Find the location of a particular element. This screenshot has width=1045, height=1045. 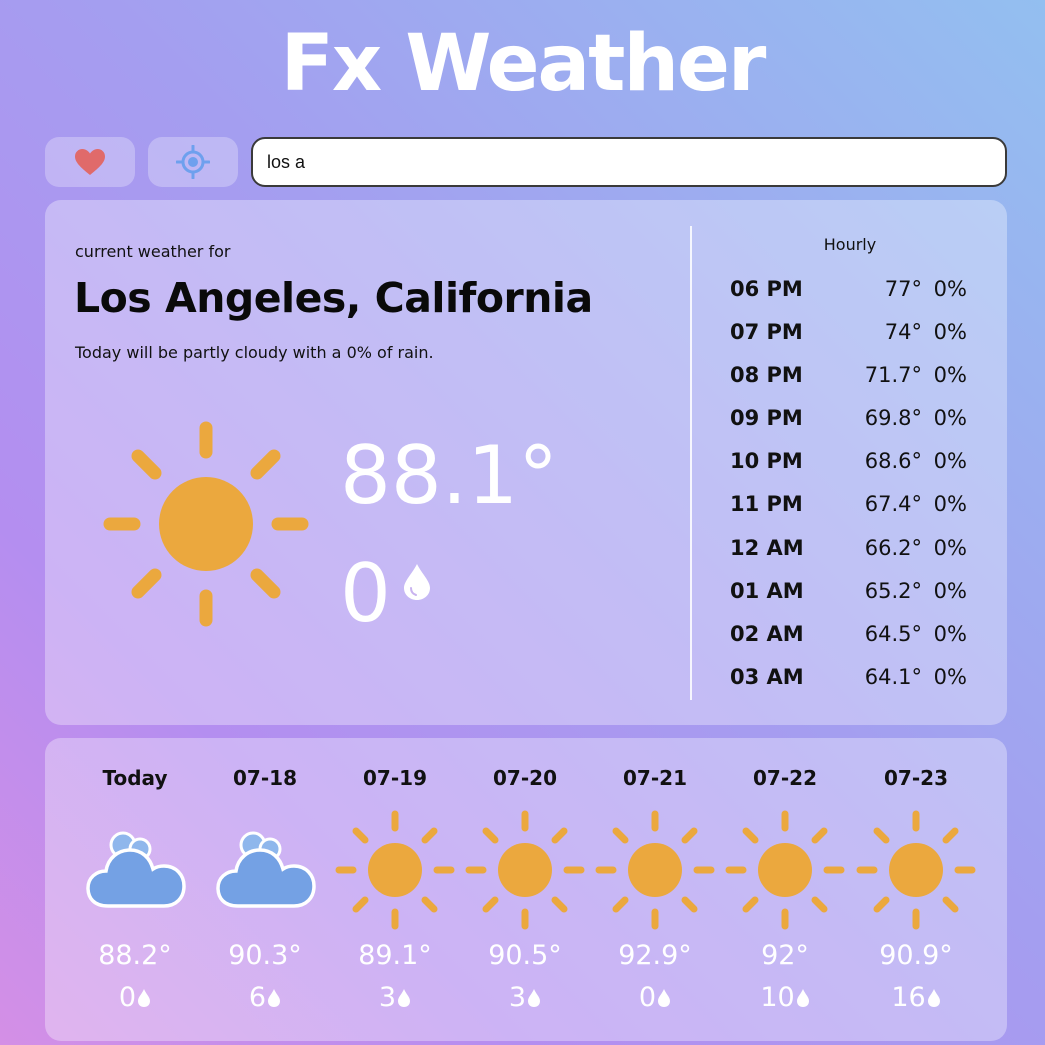

city-name: Los Angeles, California is located at coordinates (333, 298).